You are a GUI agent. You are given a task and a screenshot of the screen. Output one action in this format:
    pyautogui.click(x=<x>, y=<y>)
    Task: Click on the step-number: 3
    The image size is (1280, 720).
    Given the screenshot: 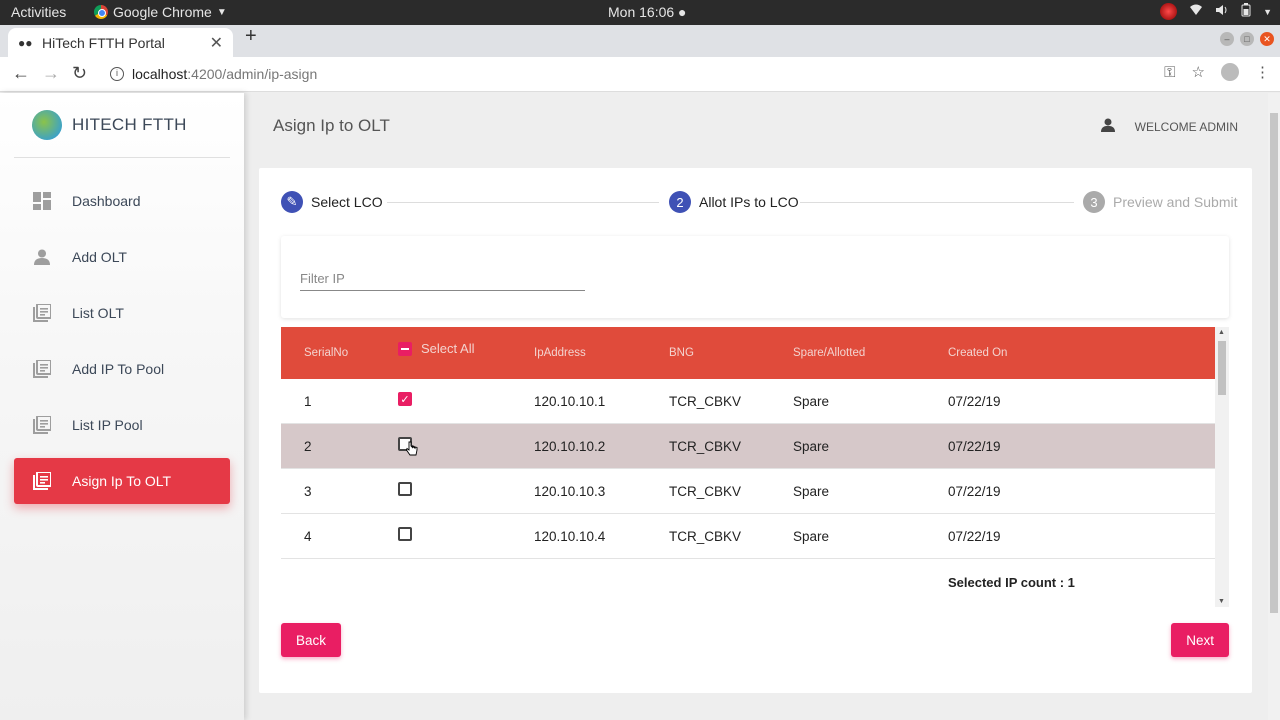 What is the action you would take?
    pyautogui.click(x=1094, y=202)
    